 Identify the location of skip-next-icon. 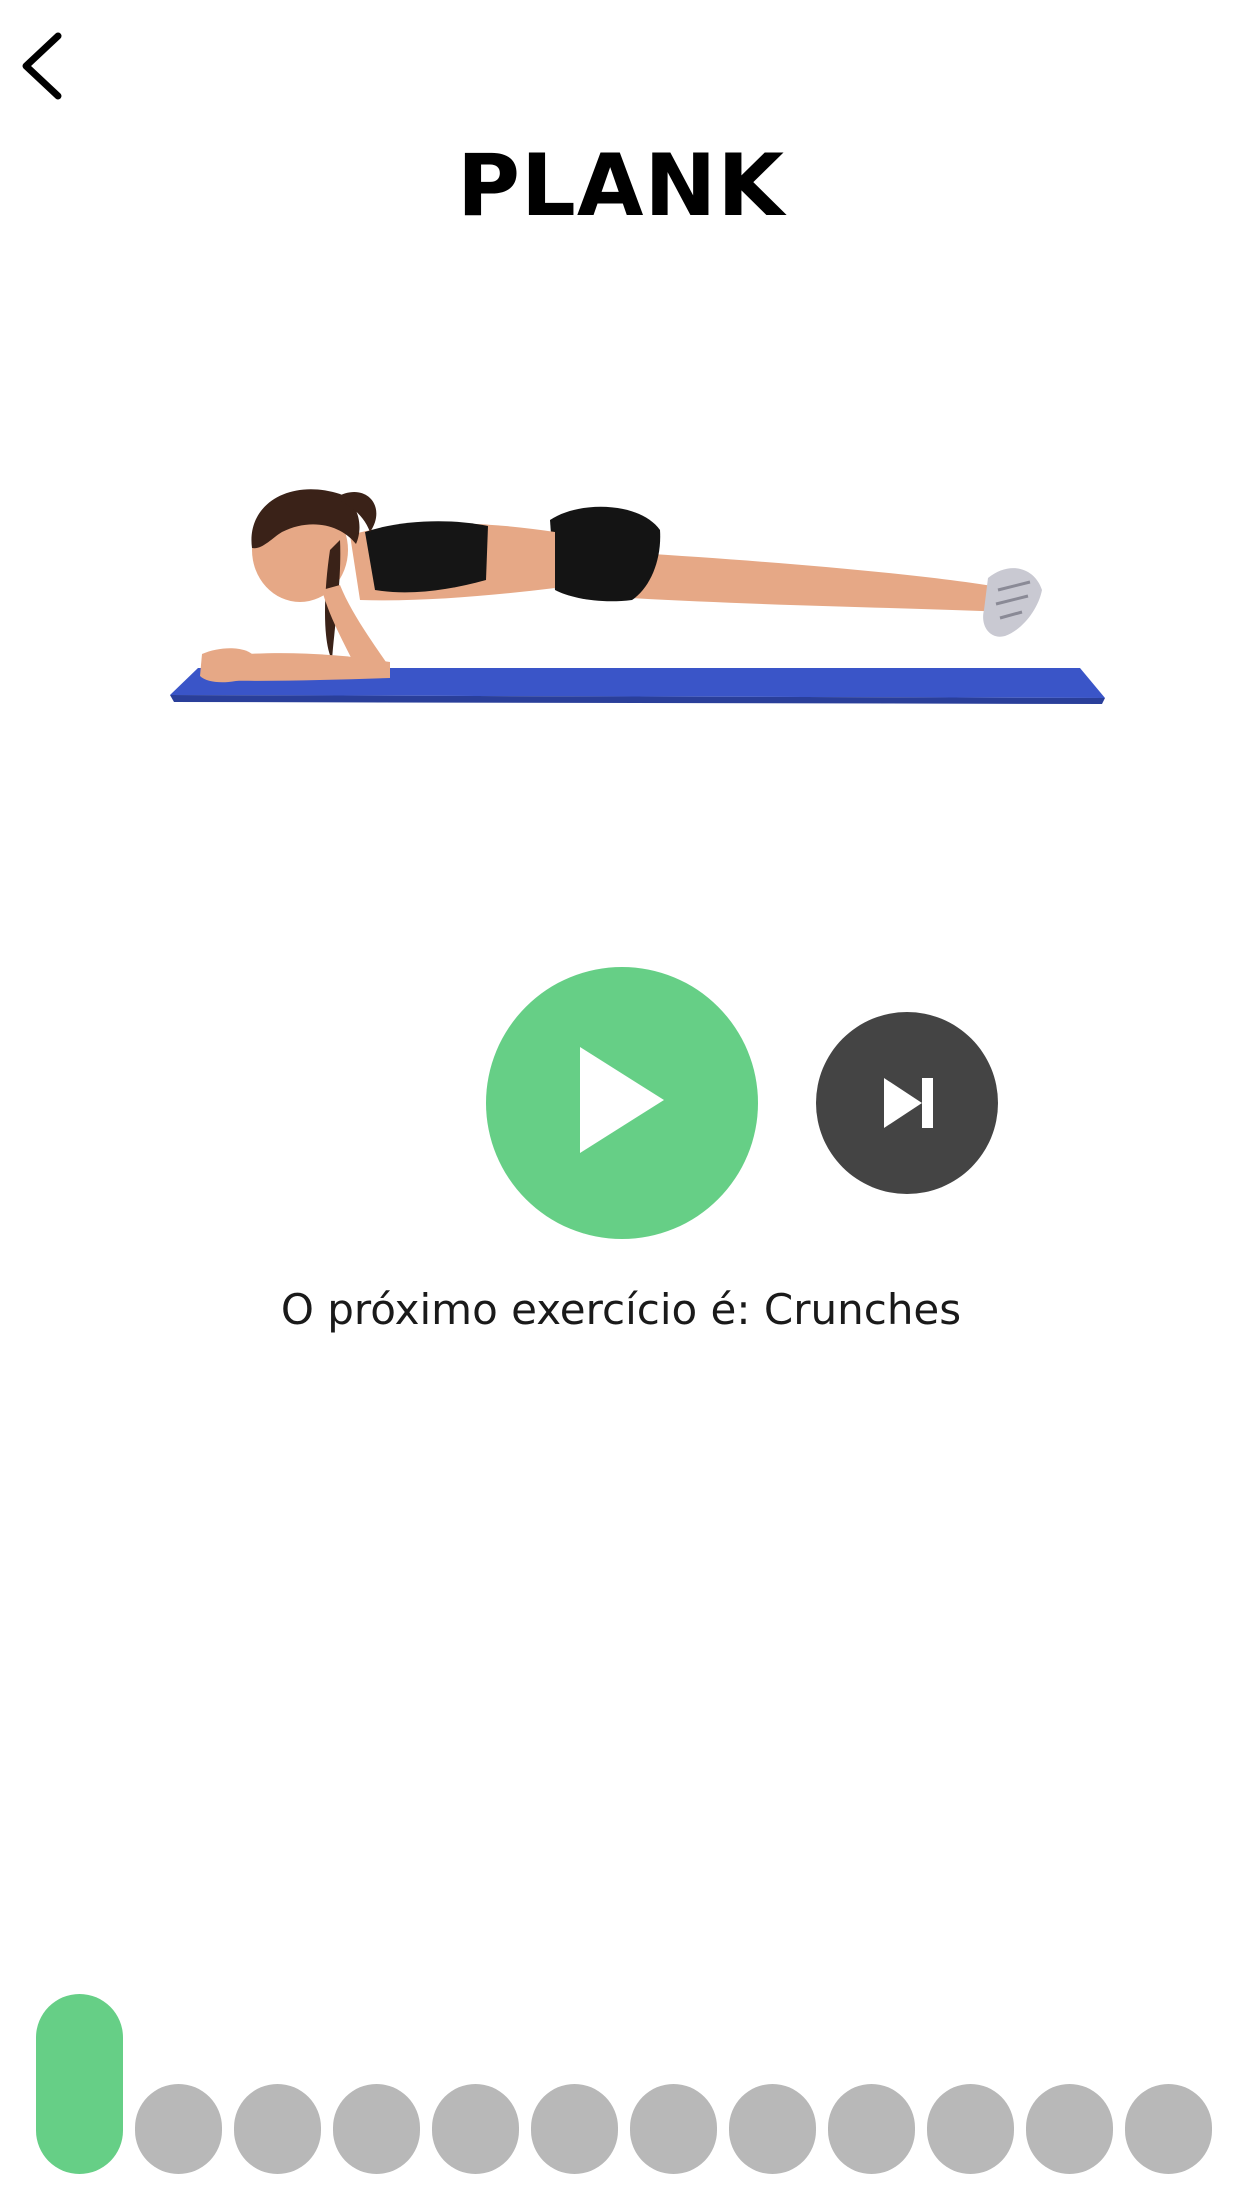
(908, 1103).